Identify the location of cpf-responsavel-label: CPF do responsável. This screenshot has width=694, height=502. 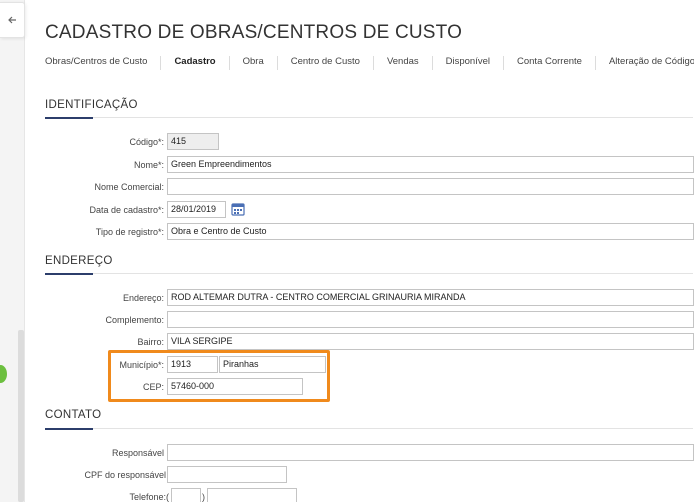
(125, 475).